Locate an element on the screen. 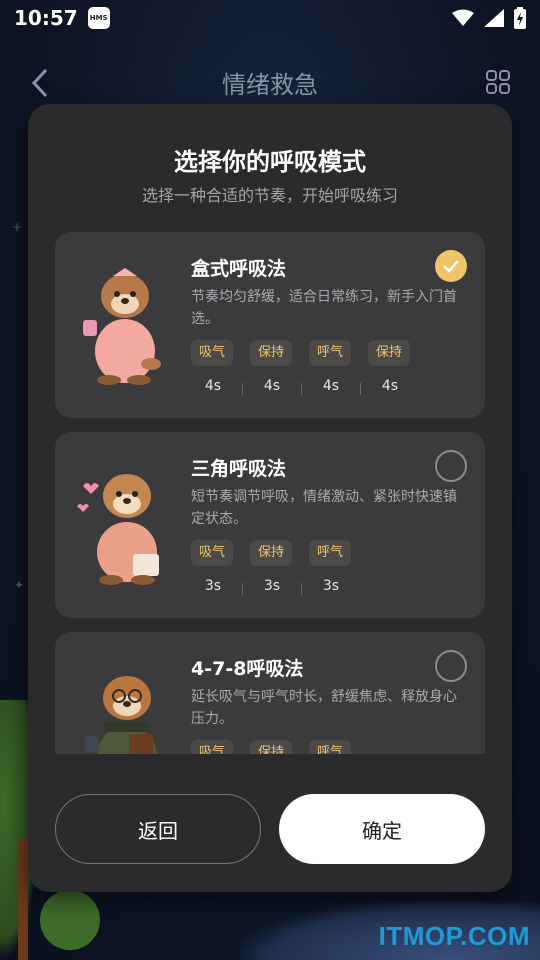 Image resolution: width=540 pixels, height=960 pixels. selected-check-icon is located at coordinates (451, 266).